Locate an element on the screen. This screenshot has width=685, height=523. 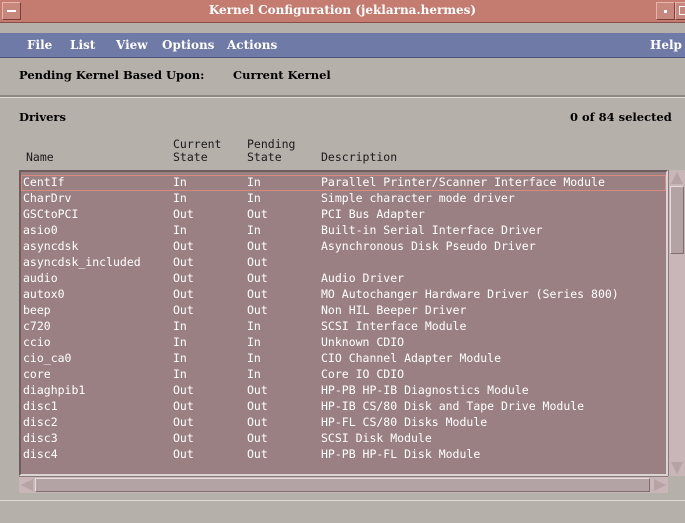
table-row: c720 In In SCSI Interface Module is located at coordinates (343, 327).